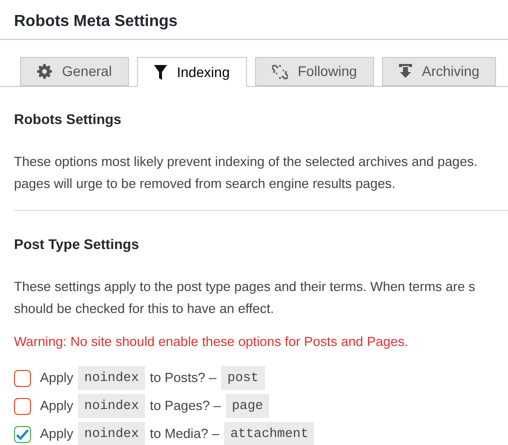 The height and width of the screenshot is (445, 508). What do you see at coordinates (269, 433) in the screenshot?
I see `code-snippet: attachment` at bounding box center [269, 433].